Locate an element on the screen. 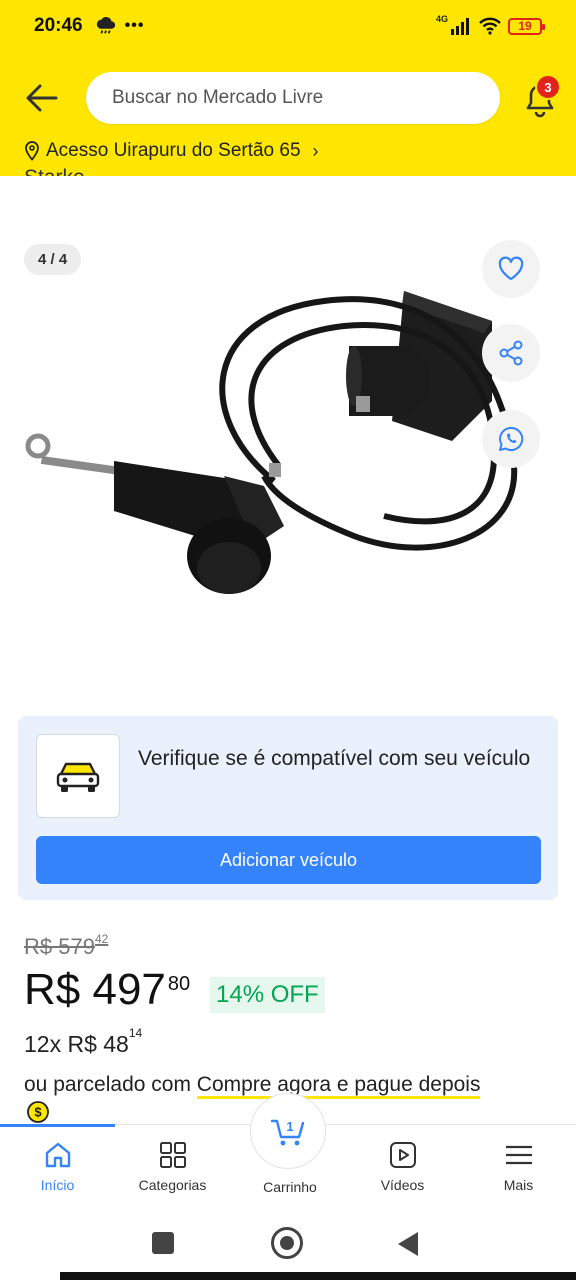  system-back-button is located at coordinates (408, 1244).